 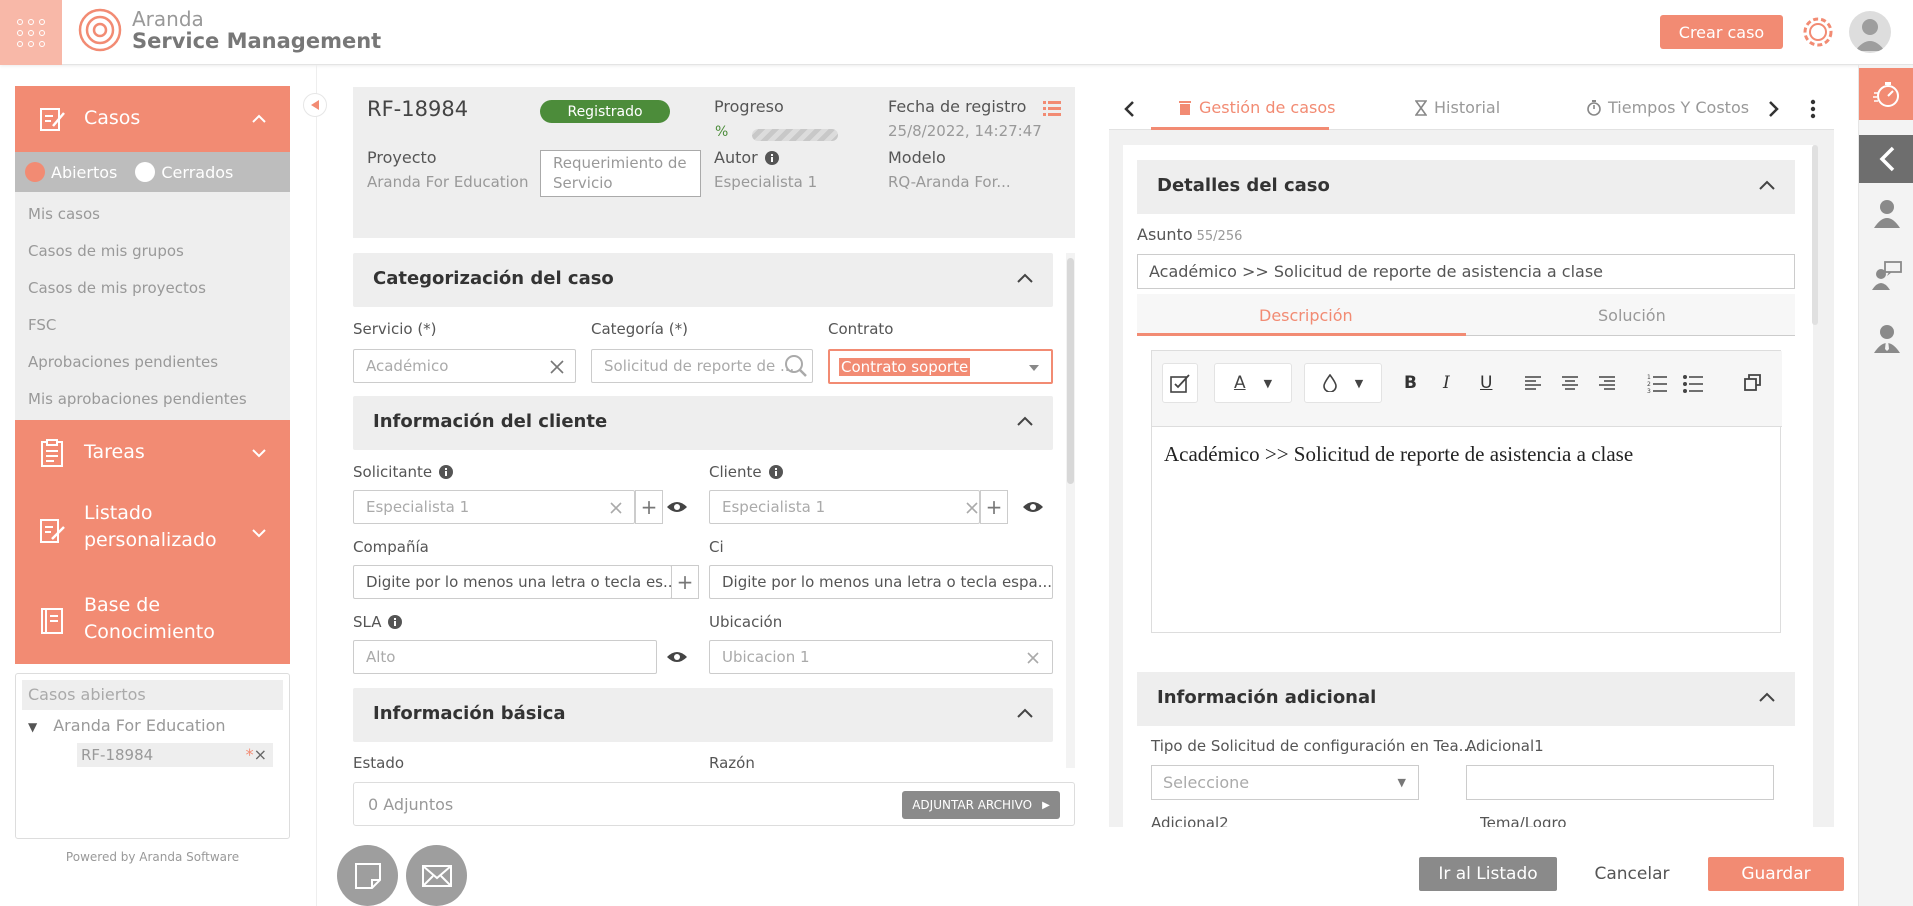 What do you see at coordinates (152, 399) in the screenshot?
I see `sidebar-item-mis-aprobaciones: Mis aprobaciones pendientes` at bounding box center [152, 399].